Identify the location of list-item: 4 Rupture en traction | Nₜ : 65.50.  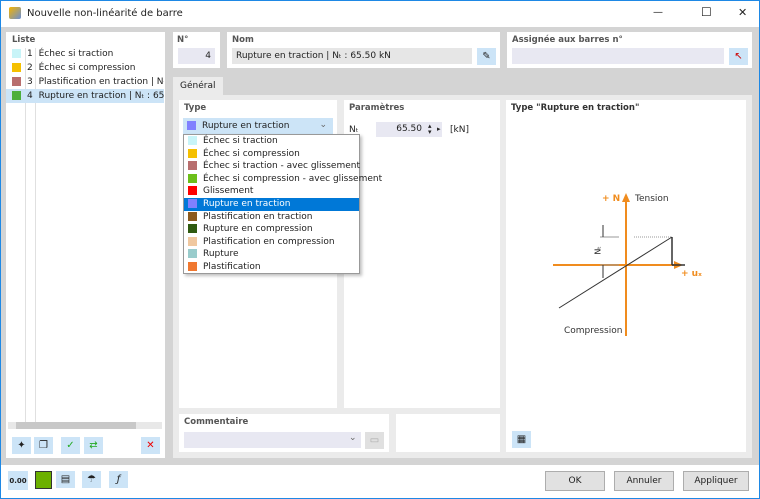
(85, 96).